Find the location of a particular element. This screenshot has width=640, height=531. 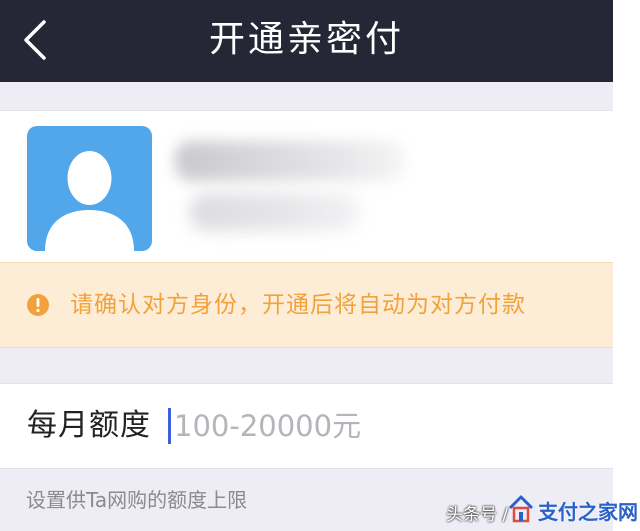

limit-hint: 设置供Ta网购的额度上限 is located at coordinates (137, 500).